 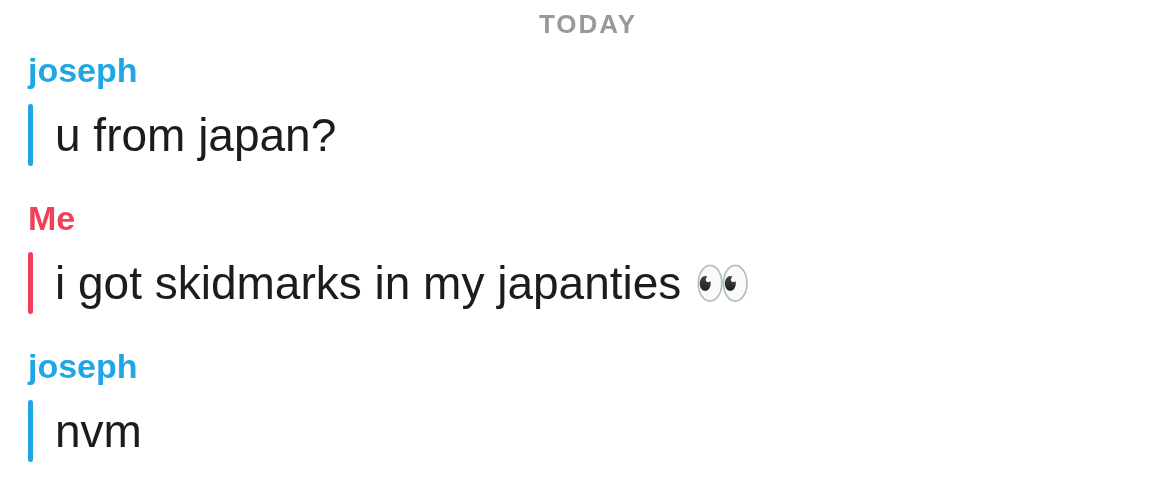 What do you see at coordinates (52, 218) in the screenshot?
I see `sender-name: Me` at bounding box center [52, 218].